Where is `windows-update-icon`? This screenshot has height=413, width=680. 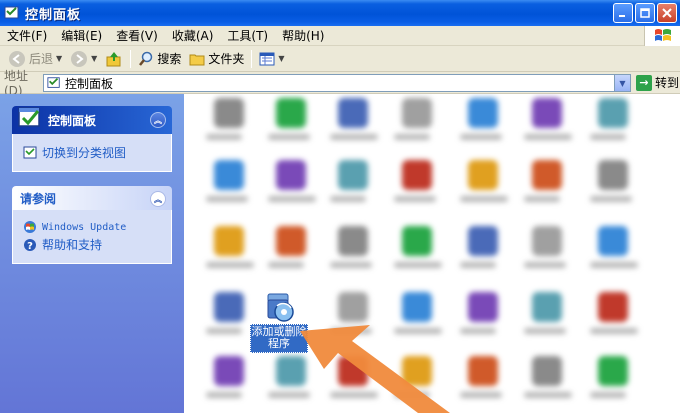 windows-update-icon is located at coordinates (30, 227).